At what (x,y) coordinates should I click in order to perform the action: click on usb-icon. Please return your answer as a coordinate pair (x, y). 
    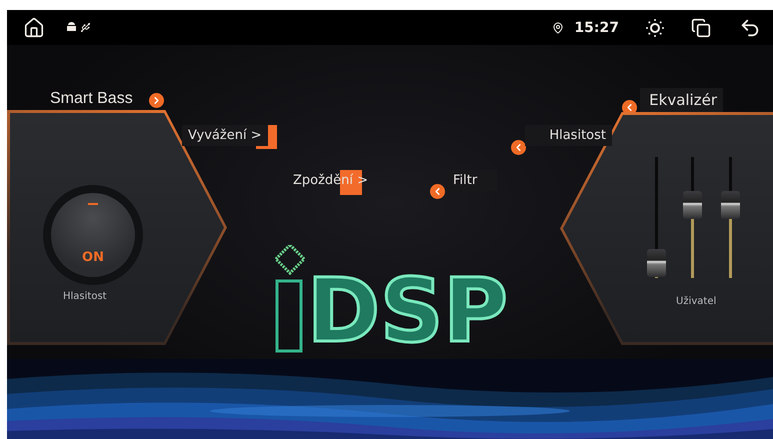
    Looking at the image, I should click on (85, 27).